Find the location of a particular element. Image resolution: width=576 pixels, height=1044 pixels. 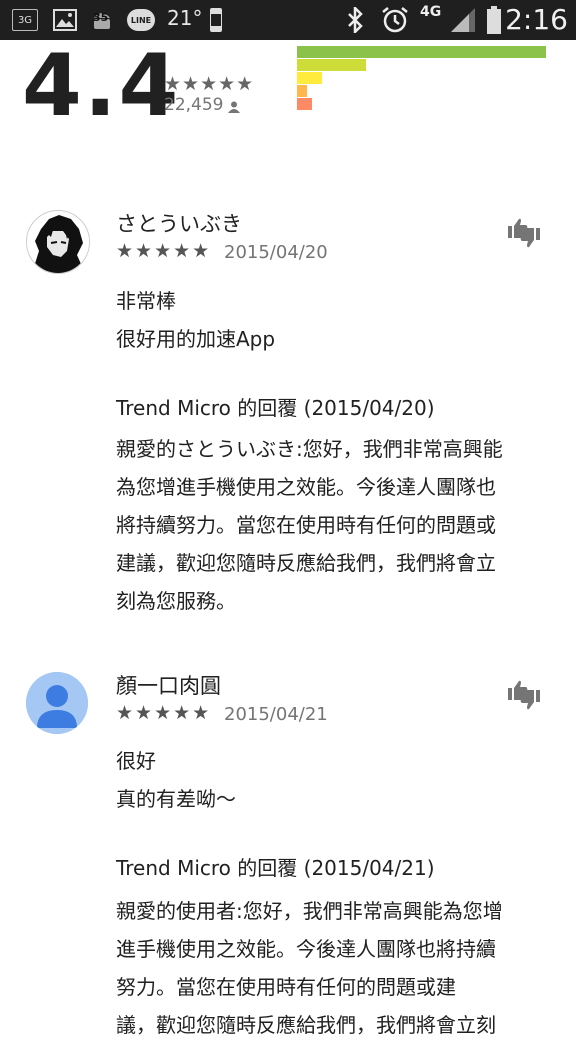

badge-number: 35 is located at coordinates (101, 17).